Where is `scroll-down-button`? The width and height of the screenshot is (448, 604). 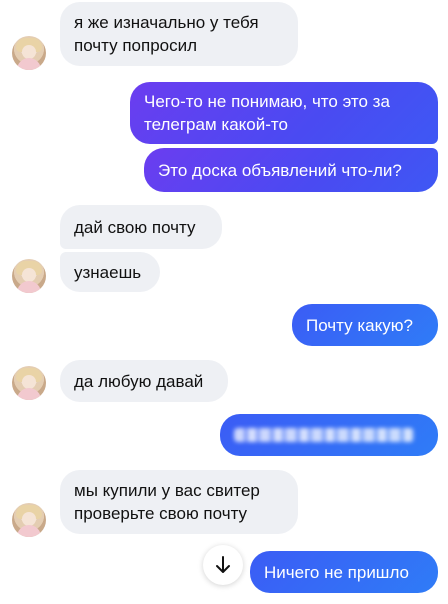
scroll-down-button is located at coordinates (223, 565).